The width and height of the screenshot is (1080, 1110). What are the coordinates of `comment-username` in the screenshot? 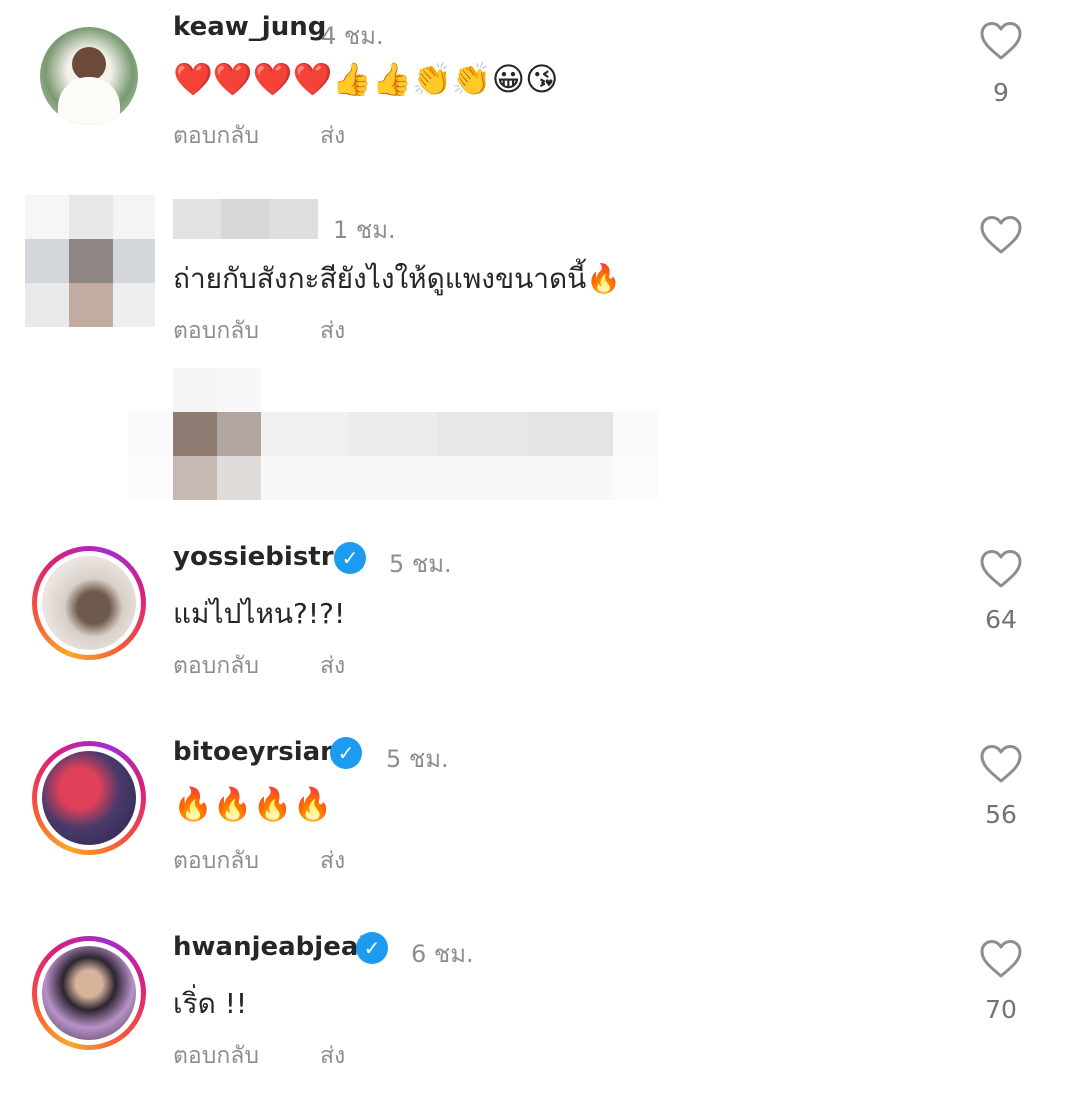 It's located at (245, 219).